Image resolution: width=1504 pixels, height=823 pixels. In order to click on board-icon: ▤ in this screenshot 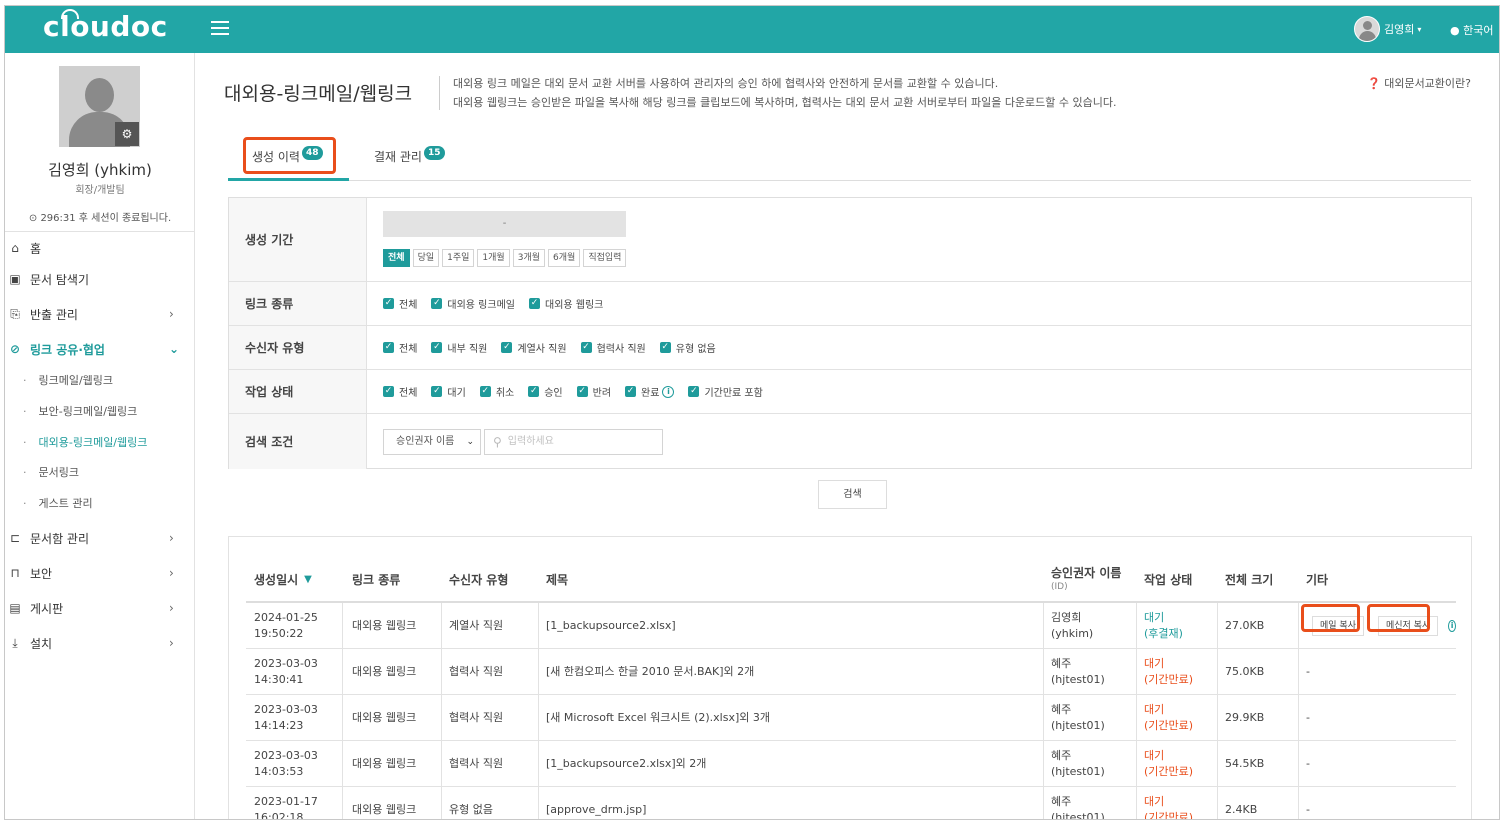, I will do `click(15, 608)`.